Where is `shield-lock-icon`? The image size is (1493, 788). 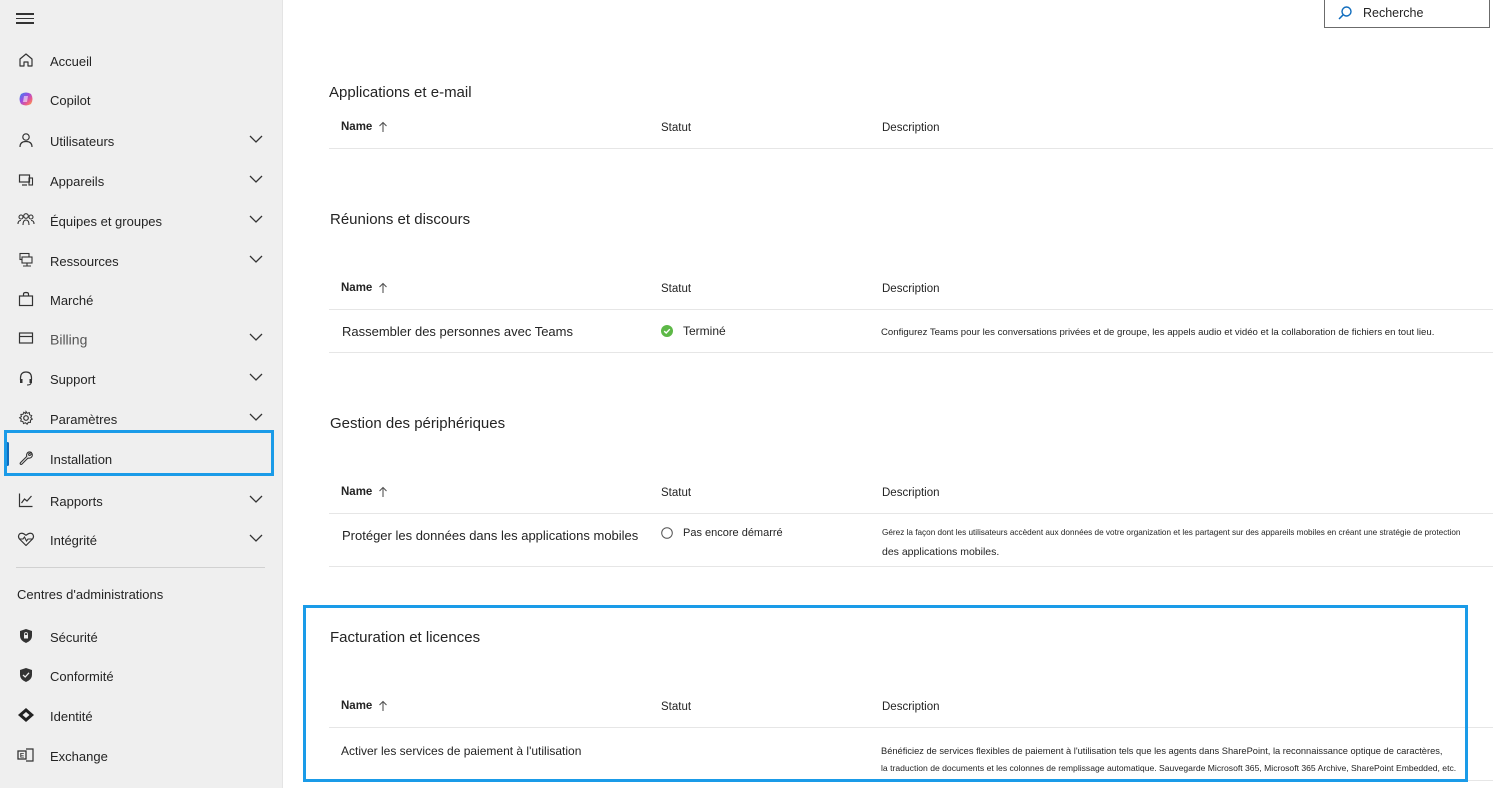 shield-lock-icon is located at coordinates (26, 636).